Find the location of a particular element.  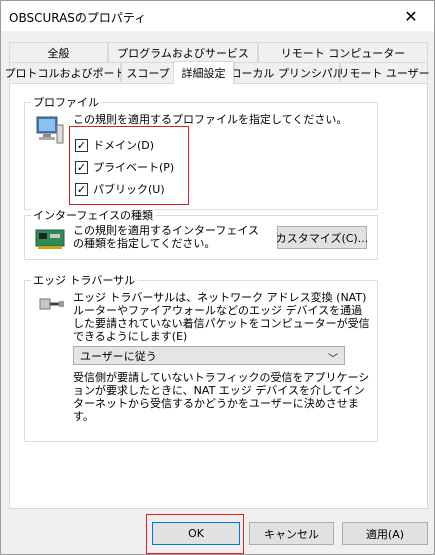

close-button: ✕ is located at coordinates (411, 16).